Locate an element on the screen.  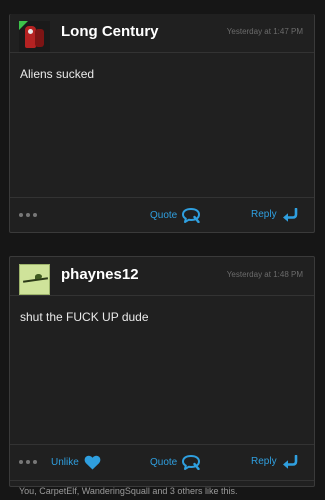
post-actions-bar: Quote Reply is located at coordinates (162, 215).